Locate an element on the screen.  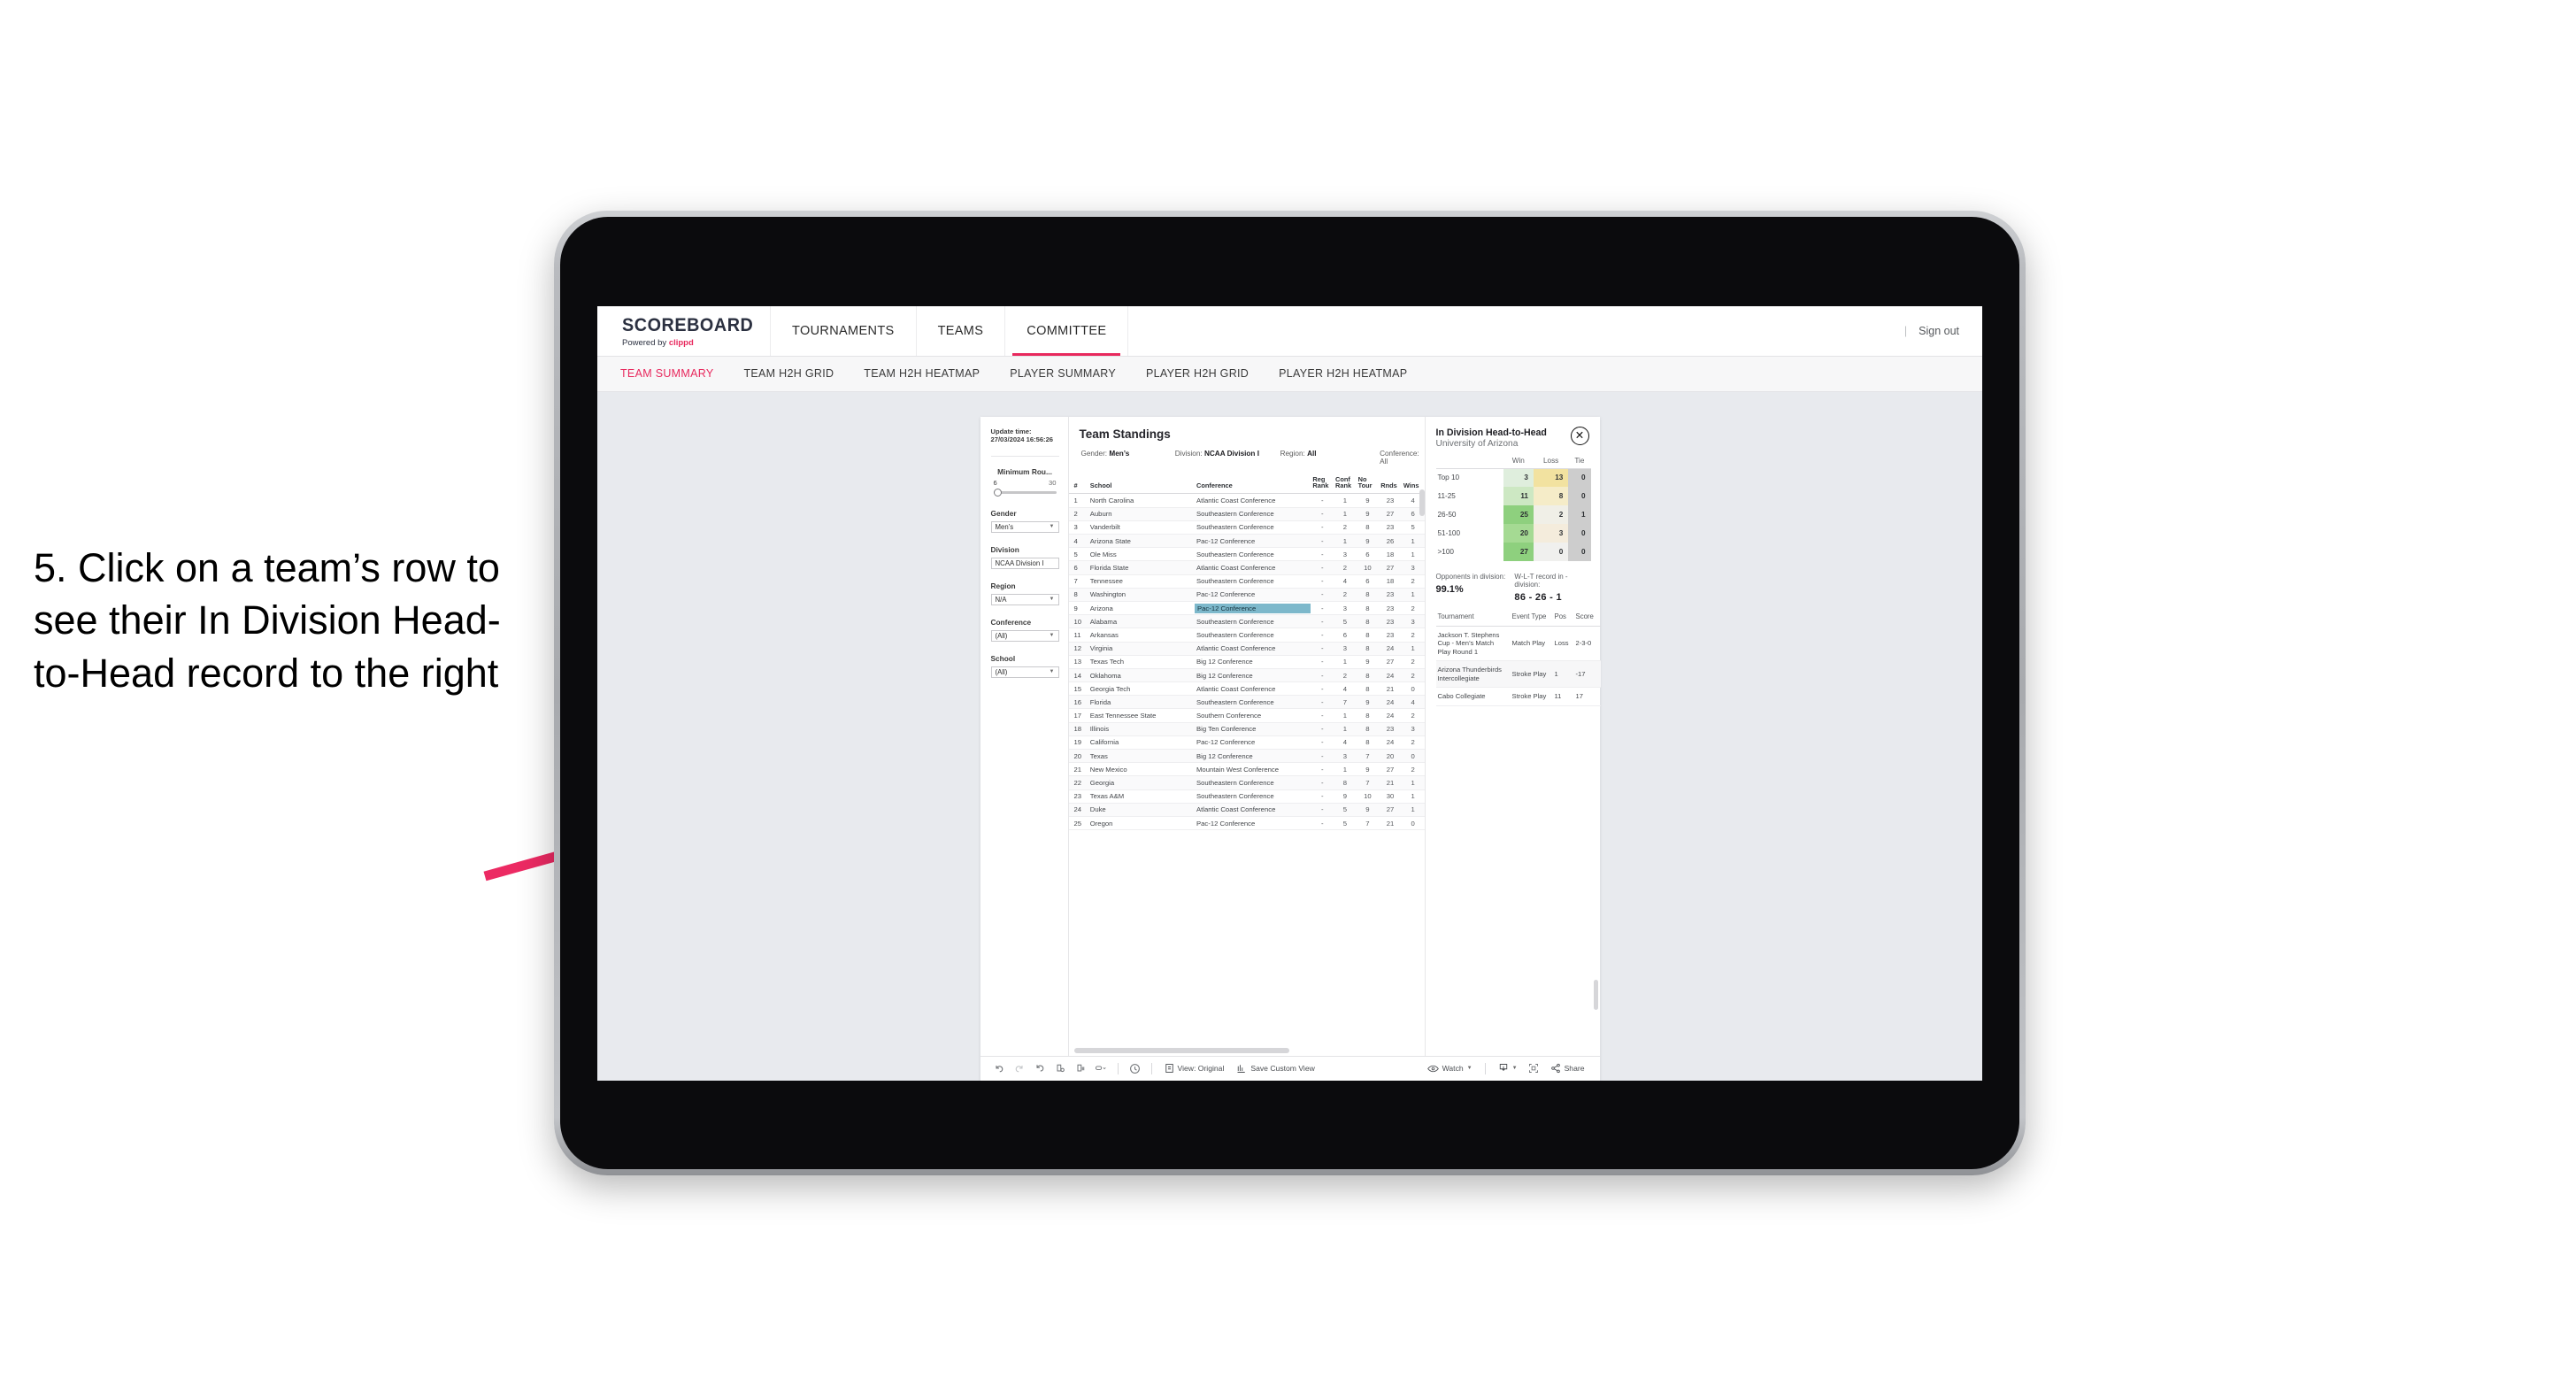
cell-rounds: 23 is located at coordinates (1390, 635).